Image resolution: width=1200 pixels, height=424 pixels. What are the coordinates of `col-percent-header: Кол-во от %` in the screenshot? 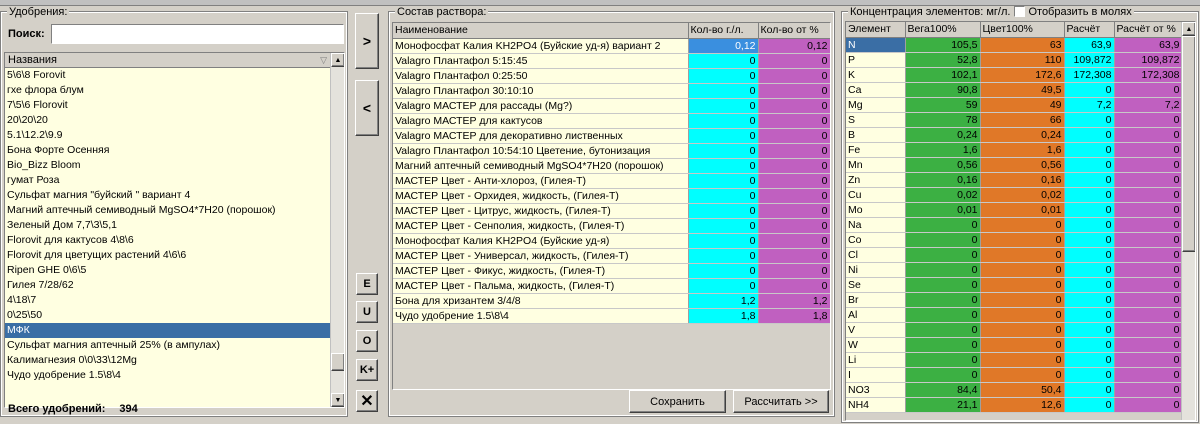 It's located at (794, 31).